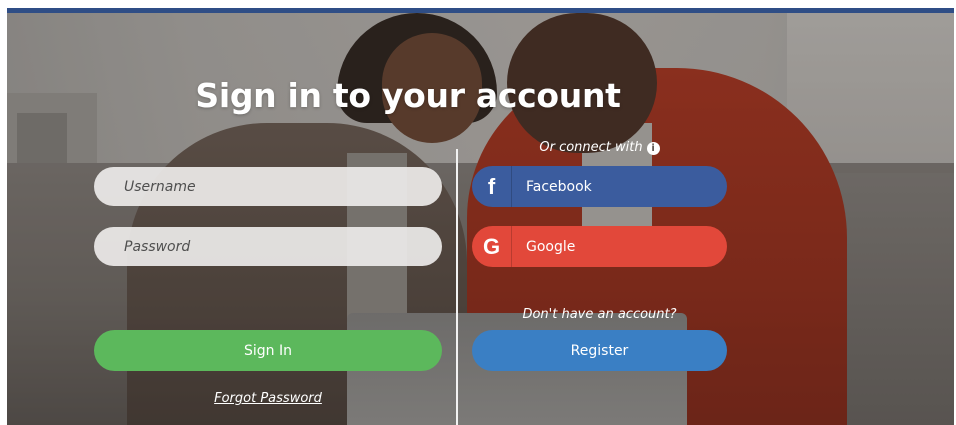 This screenshot has height=425, width=956. I want to click on forgot-password-link: Forgot Password, so click(268, 398).